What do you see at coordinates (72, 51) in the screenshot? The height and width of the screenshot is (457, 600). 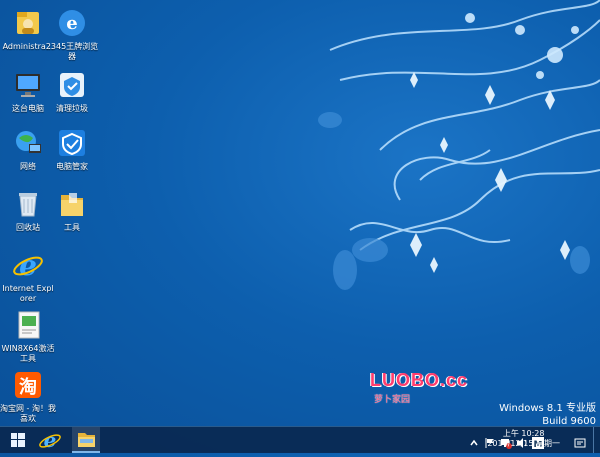 I see `desktop-icon-label: 2345王牌浏览器` at bounding box center [72, 51].